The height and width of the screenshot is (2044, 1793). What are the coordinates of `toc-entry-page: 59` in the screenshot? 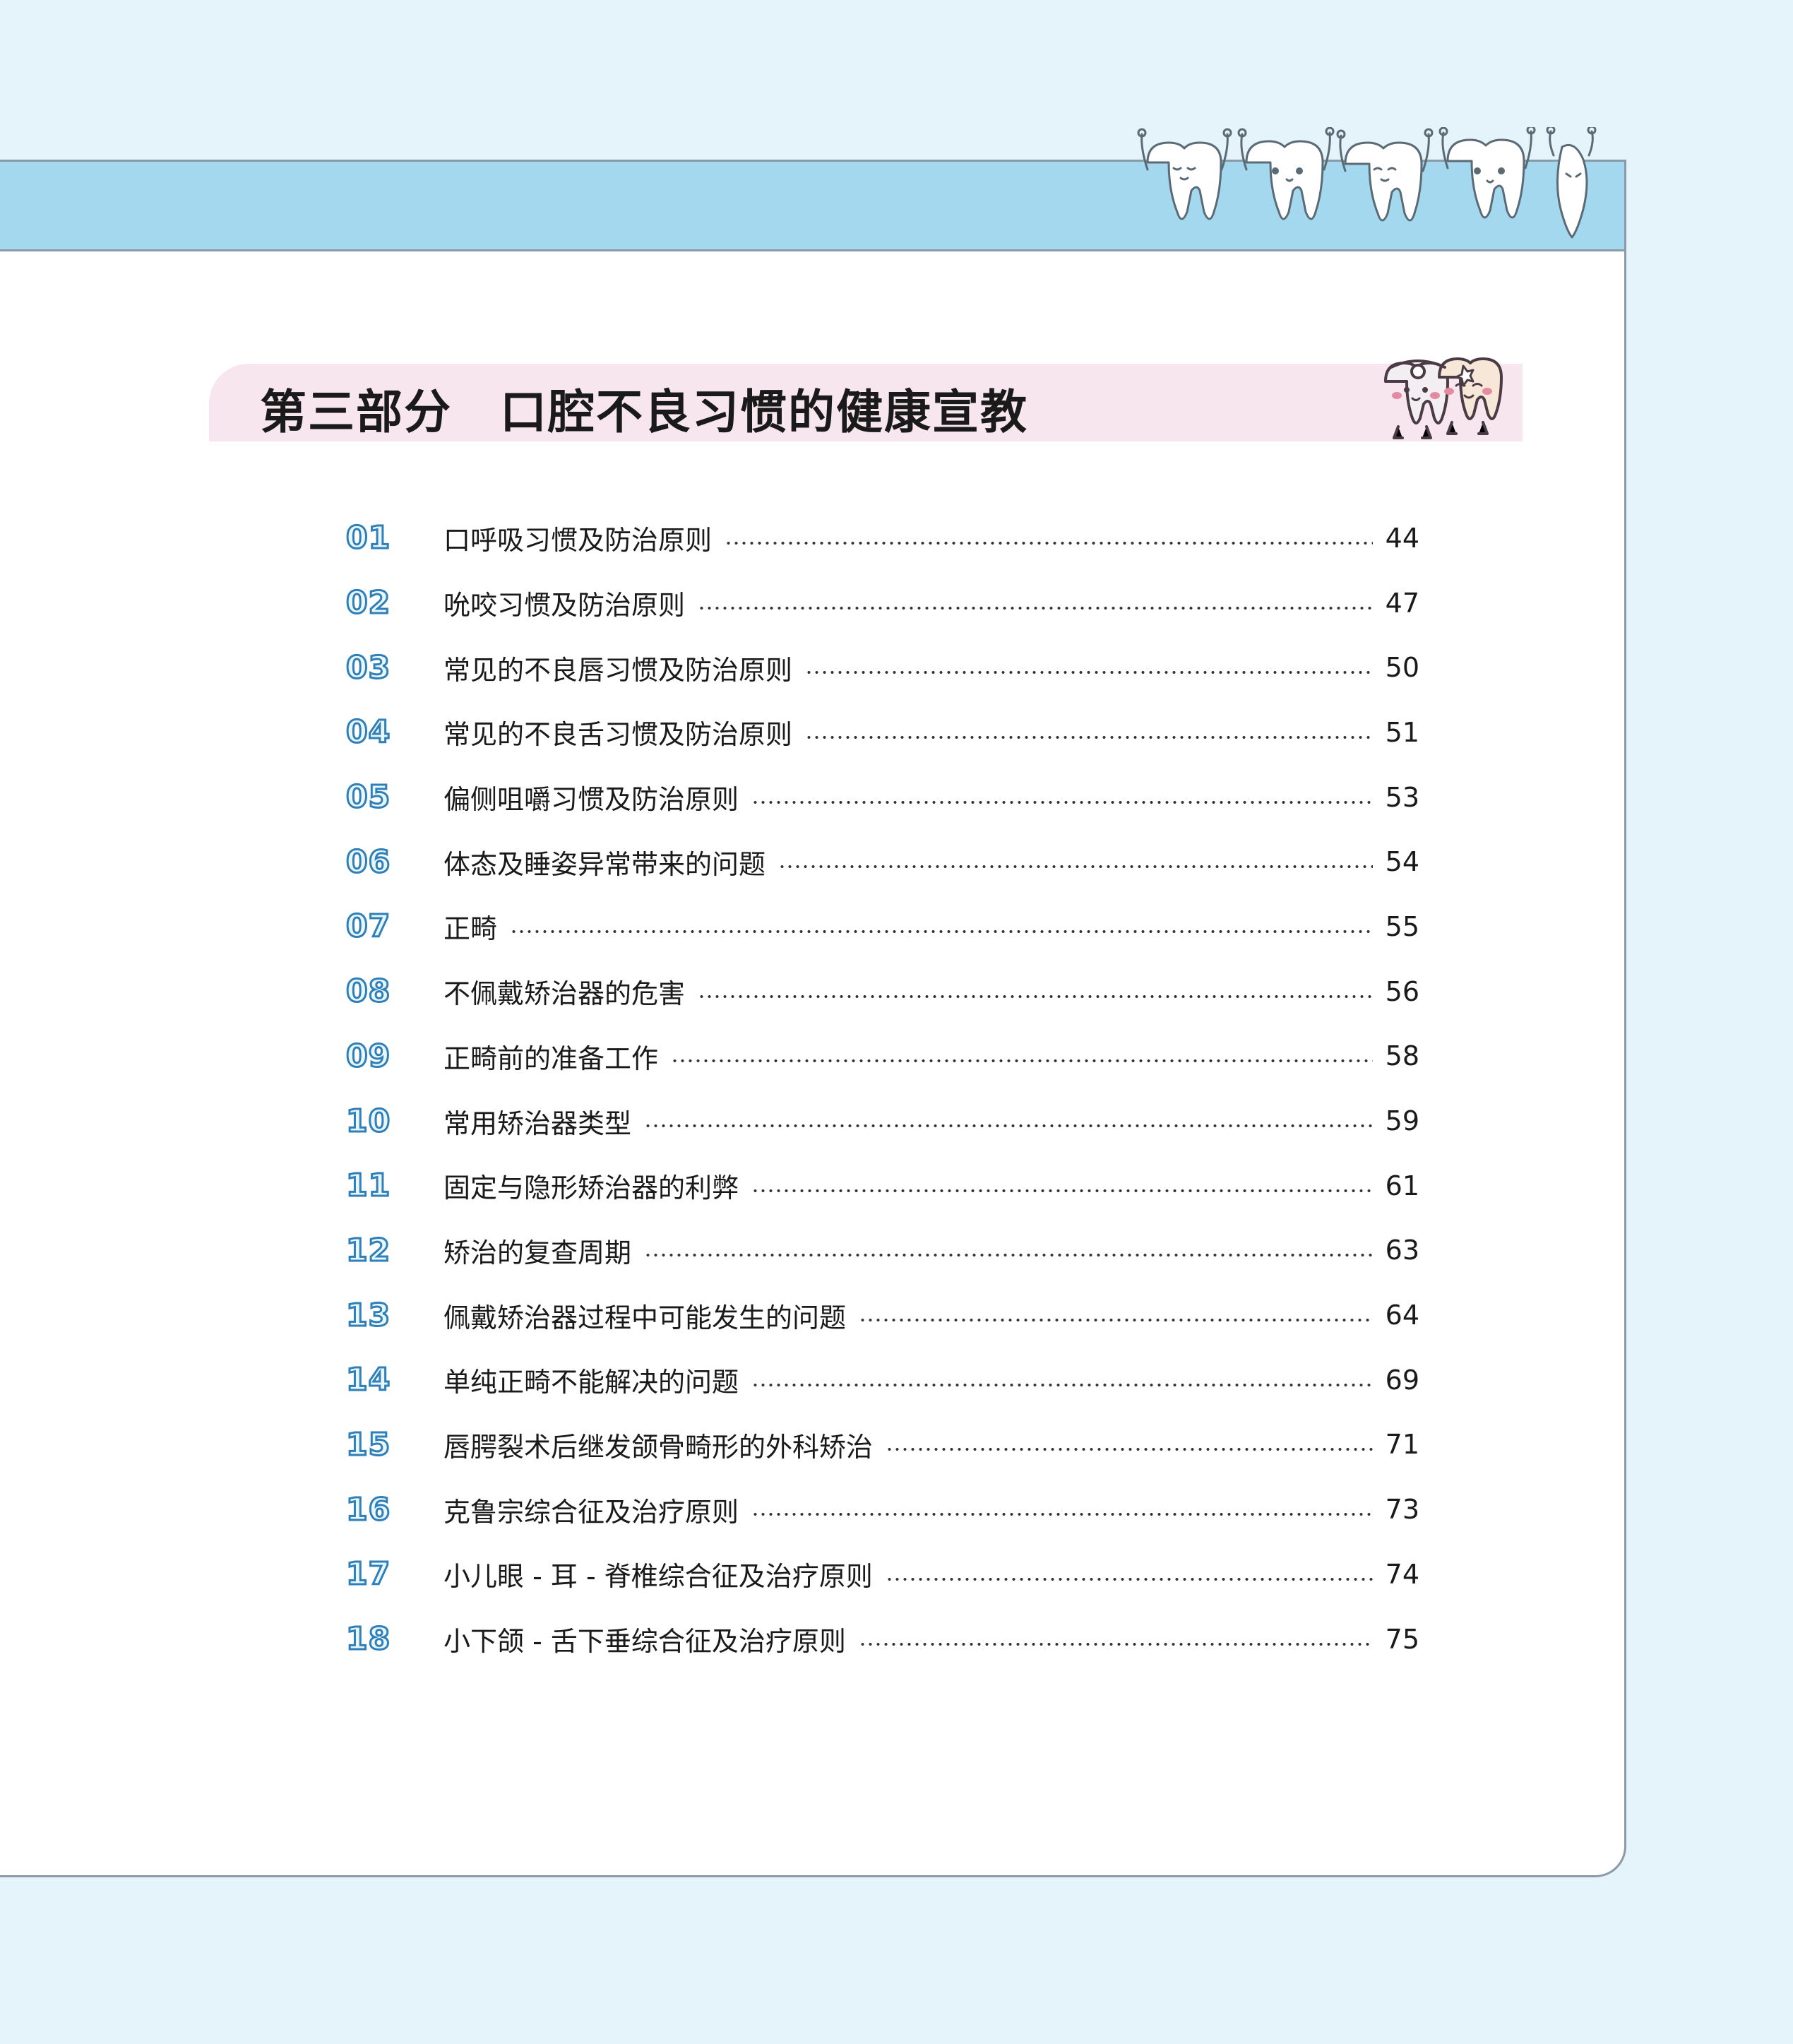 It's located at (1402, 1121).